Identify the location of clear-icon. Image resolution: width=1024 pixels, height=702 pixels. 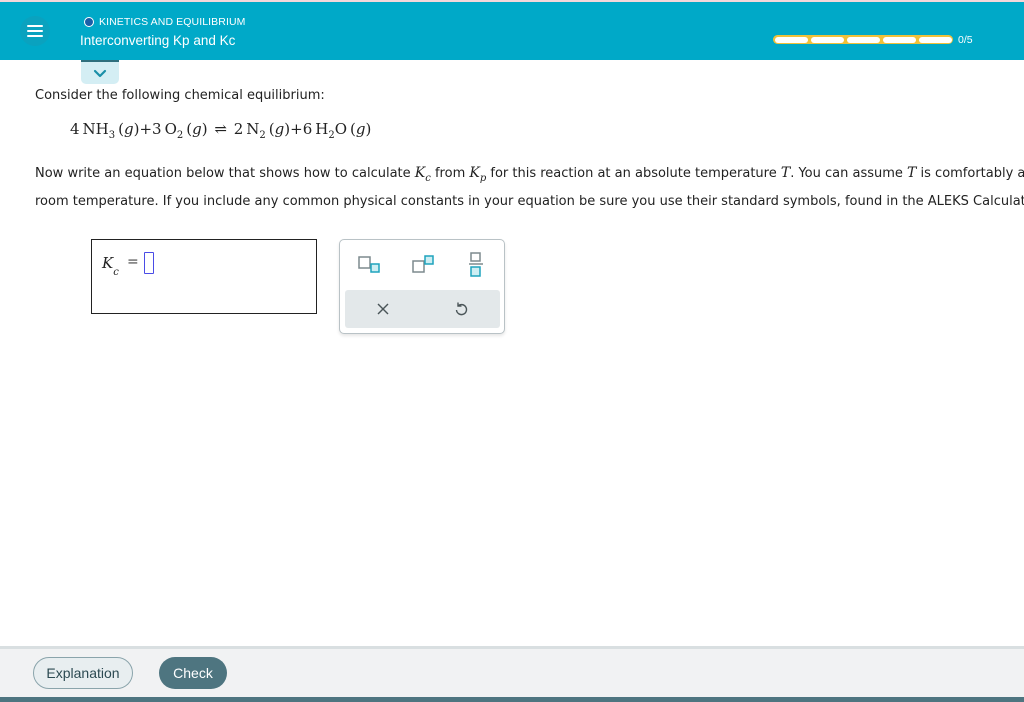
(383, 309).